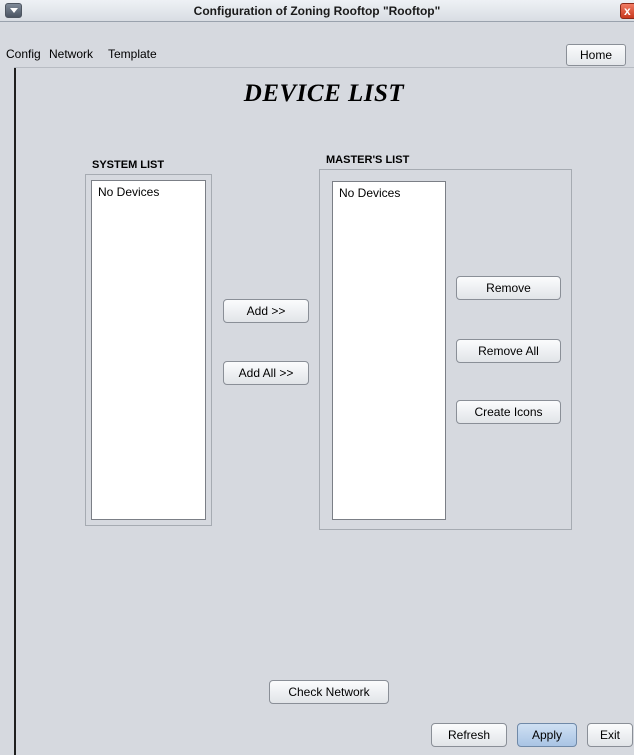 This screenshot has height=755, width=634. I want to click on left-border, so click(15, 411).